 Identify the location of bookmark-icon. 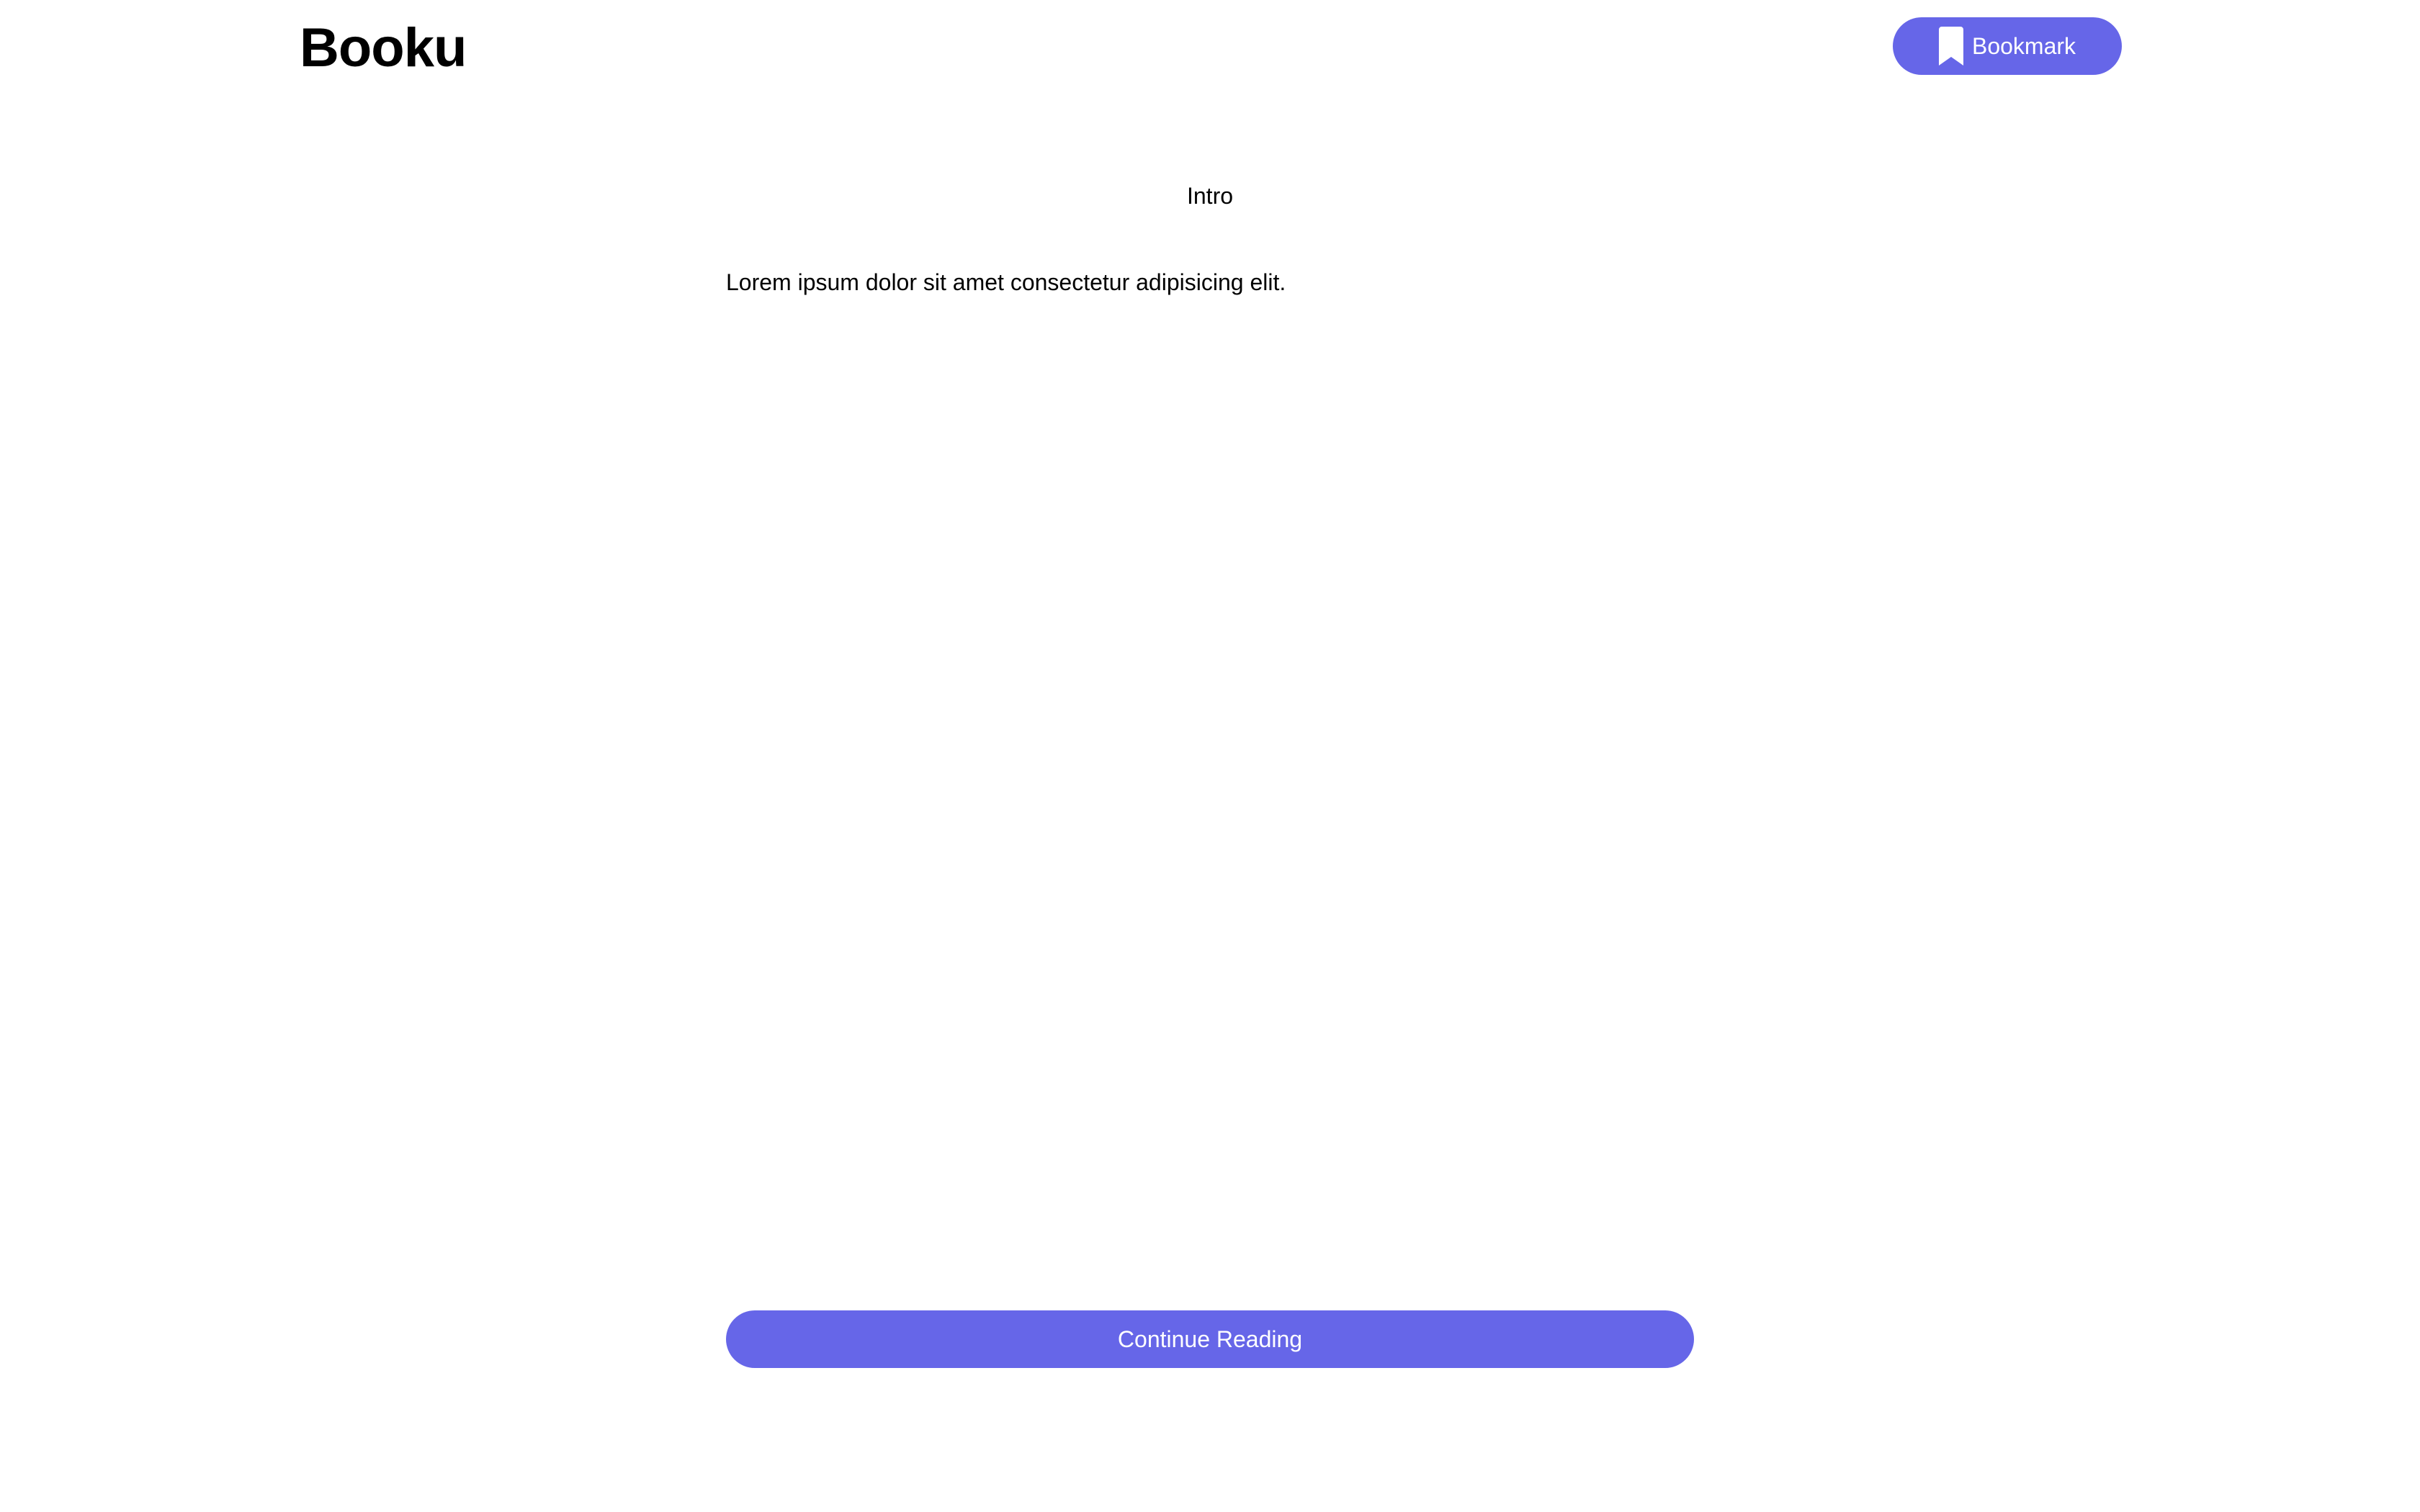
(1951, 46).